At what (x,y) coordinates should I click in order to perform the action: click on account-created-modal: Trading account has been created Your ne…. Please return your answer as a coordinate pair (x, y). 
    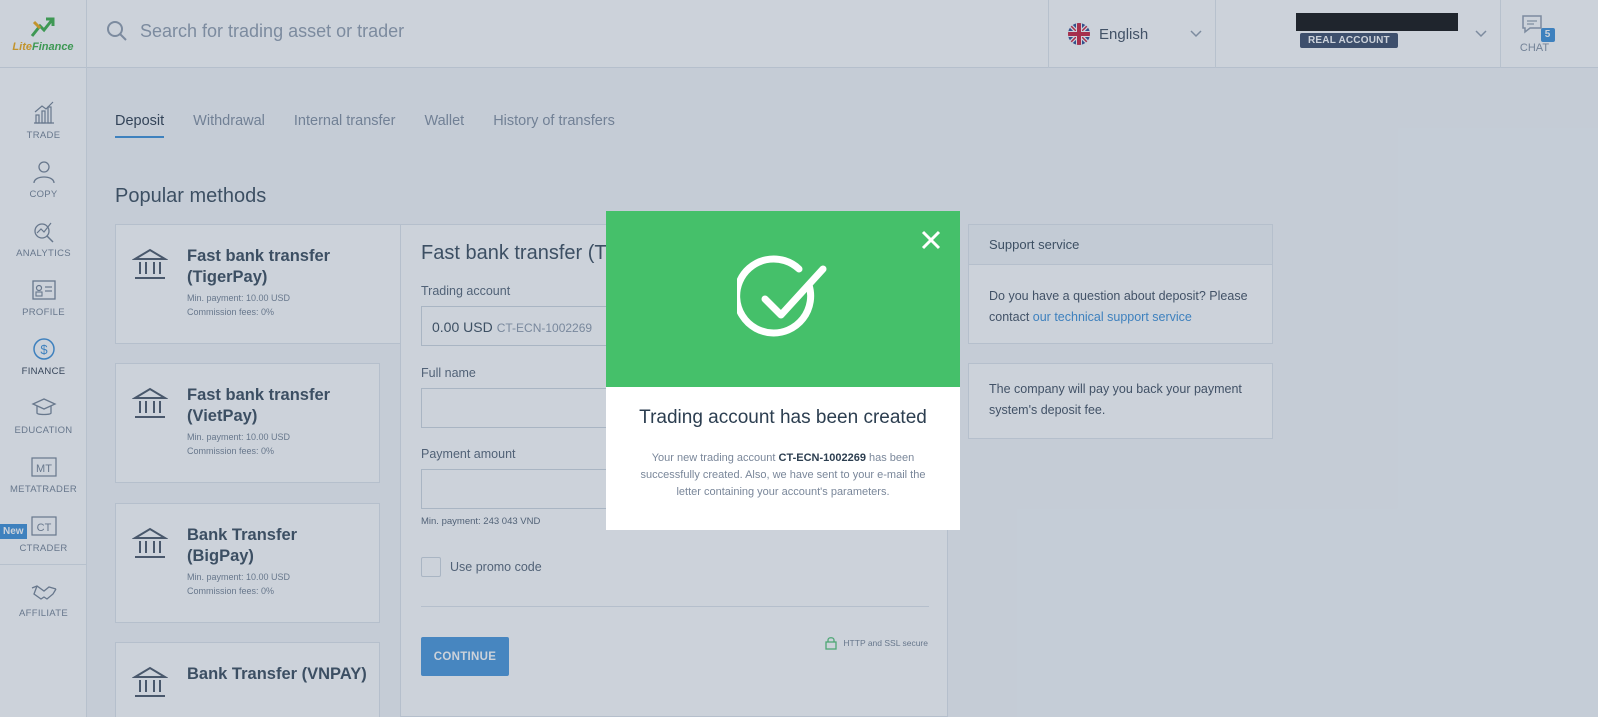
    Looking at the image, I should click on (783, 370).